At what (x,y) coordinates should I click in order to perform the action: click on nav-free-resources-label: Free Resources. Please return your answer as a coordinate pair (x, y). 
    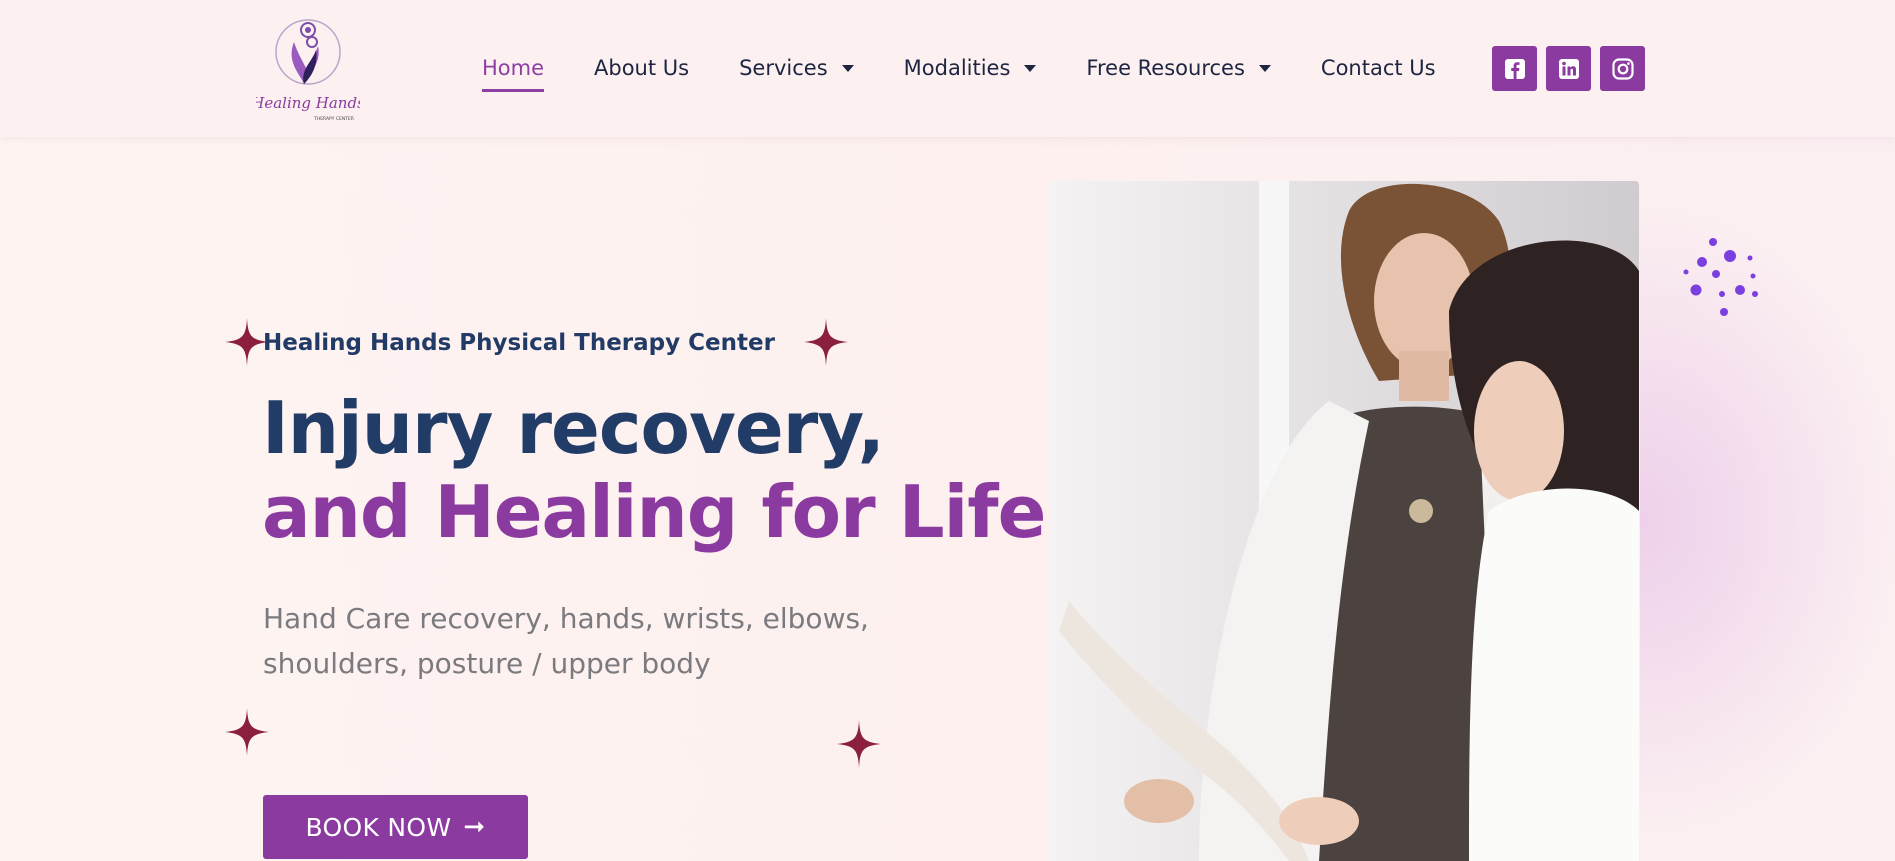
    Looking at the image, I should click on (1165, 68).